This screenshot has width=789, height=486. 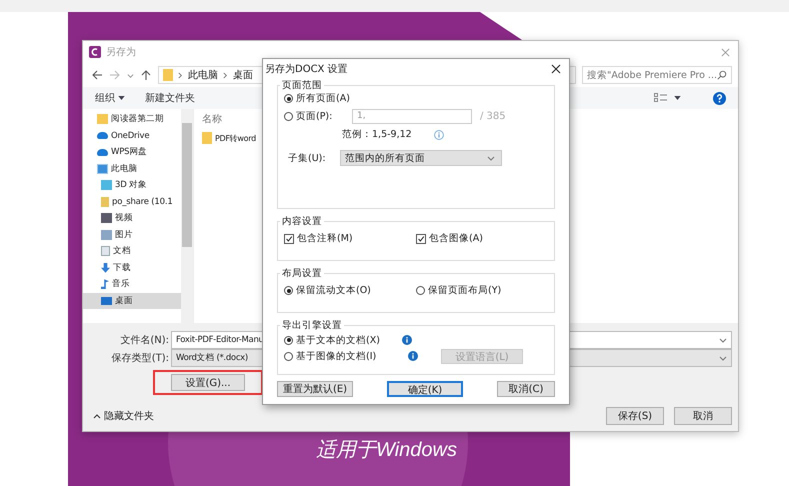 What do you see at coordinates (307, 158) in the screenshot?
I see `subset-label: 子集(U):` at bounding box center [307, 158].